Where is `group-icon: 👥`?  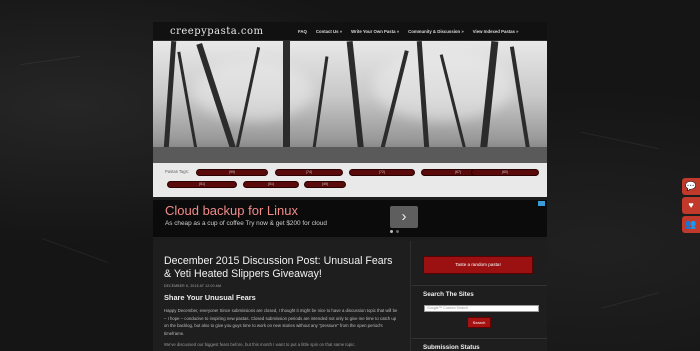 group-icon: 👥 is located at coordinates (691, 224).